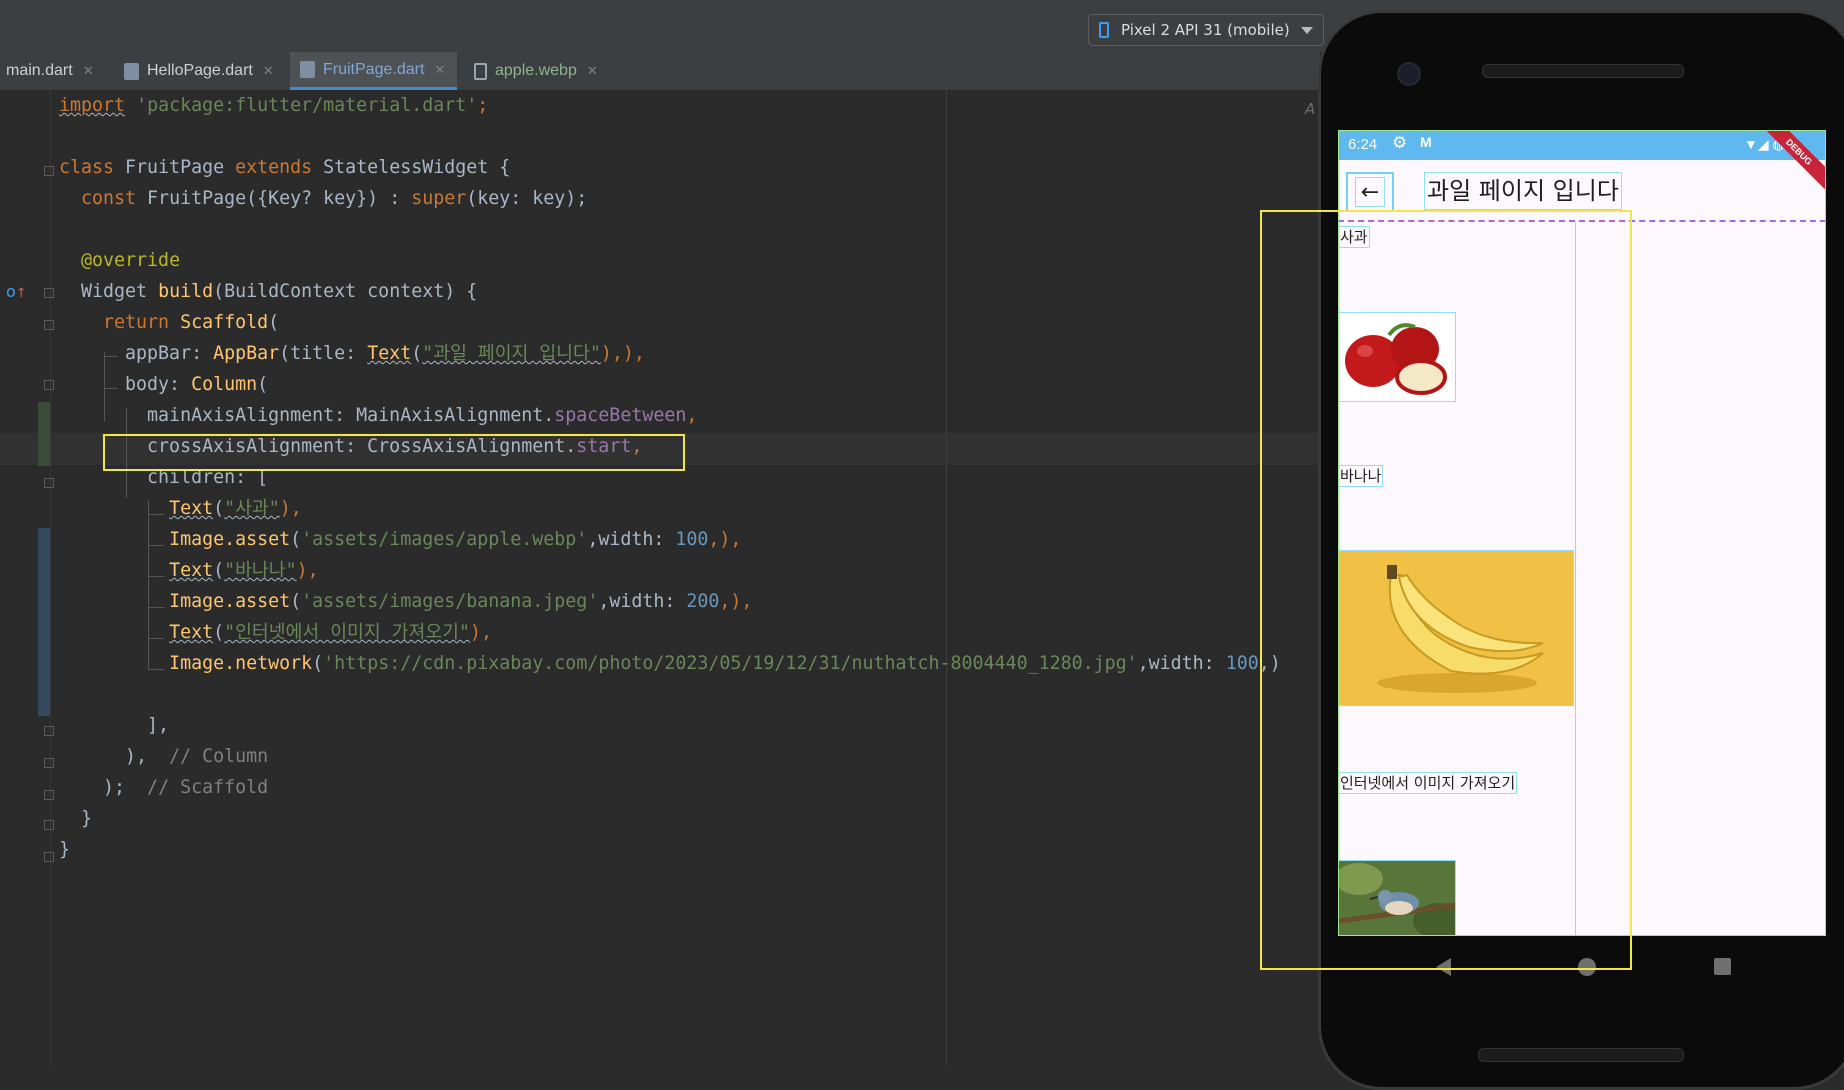 Image resolution: width=1844 pixels, height=1090 pixels. What do you see at coordinates (1582, 145) in the screenshot?
I see `status-bar: 6:24 ⚙ M ▼◢ ◍` at bounding box center [1582, 145].